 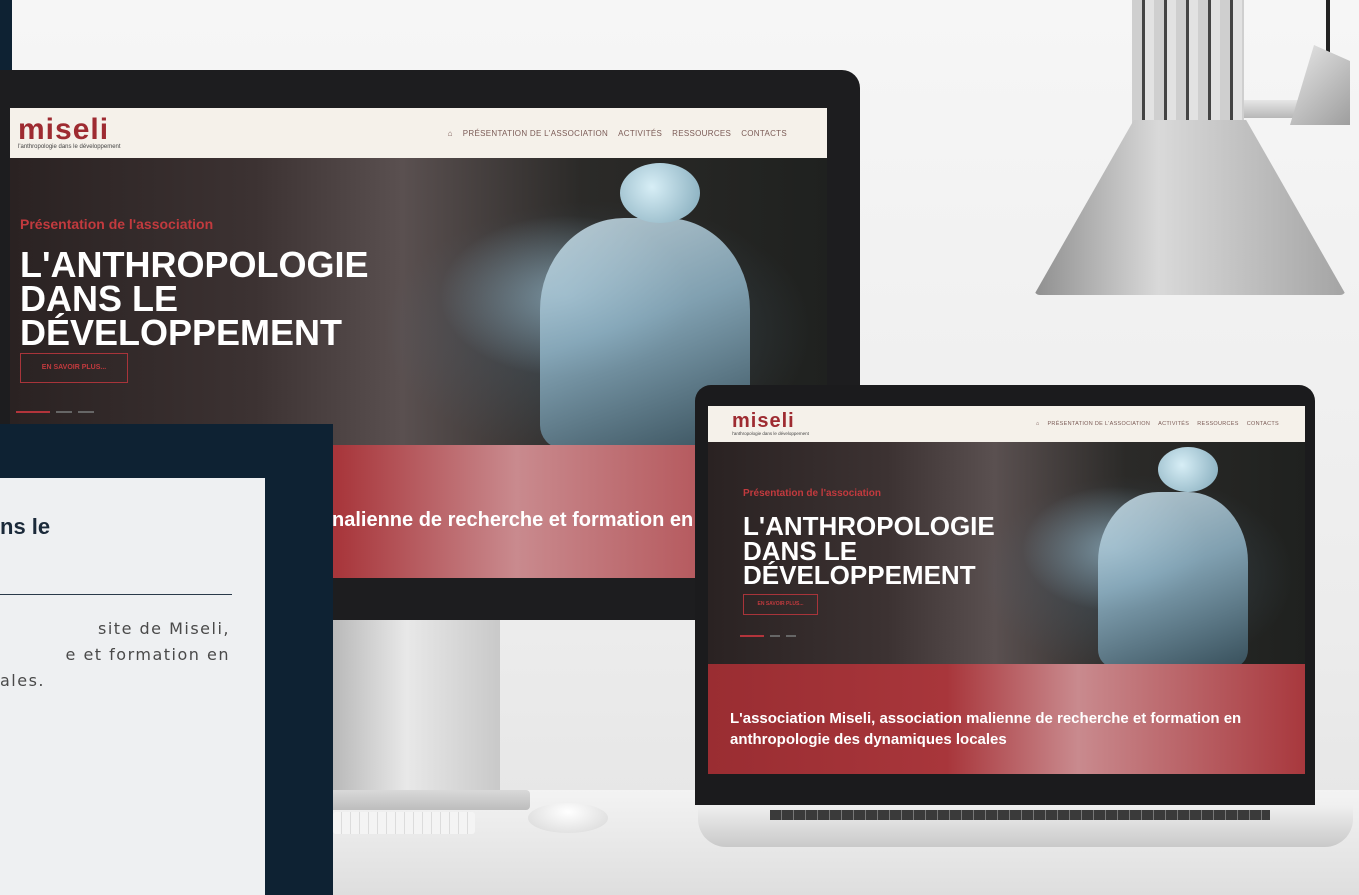 What do you see at coordinates (25, 526) in the screenshot?
I see `card-title: ns le` at bounding box center [25, 526].